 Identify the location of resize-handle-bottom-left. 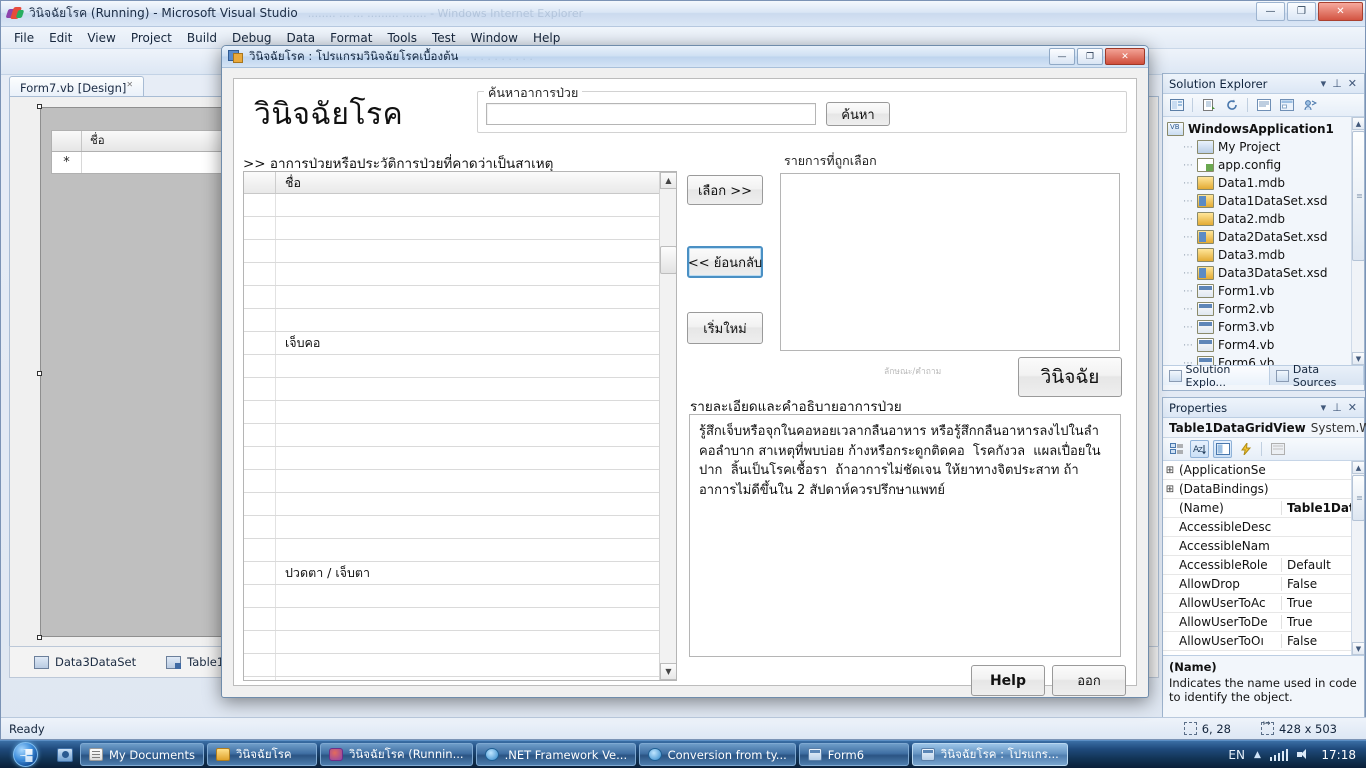
(39, 637).